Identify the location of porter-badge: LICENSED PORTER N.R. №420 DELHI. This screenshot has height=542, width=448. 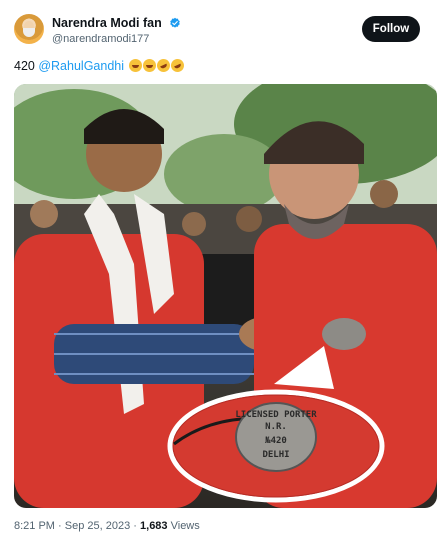
(276, 437).